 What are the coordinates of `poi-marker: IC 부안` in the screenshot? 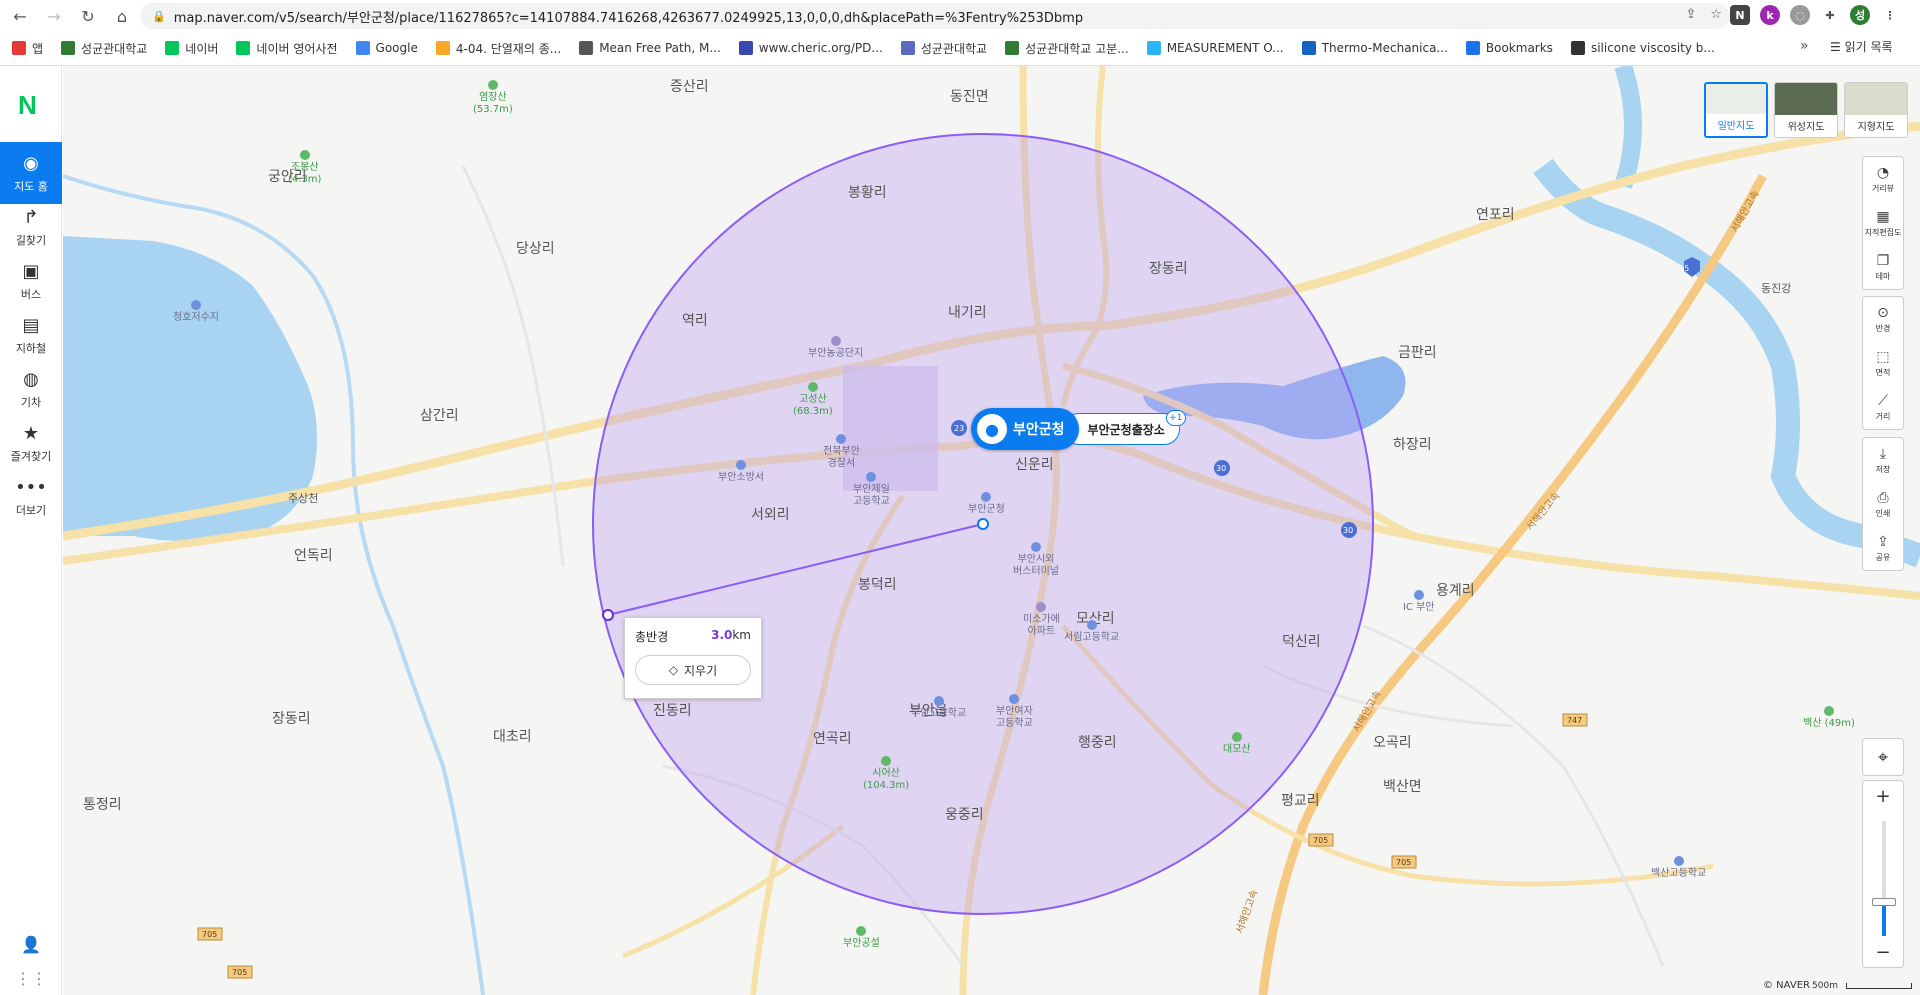 It's located at (1419, 602).